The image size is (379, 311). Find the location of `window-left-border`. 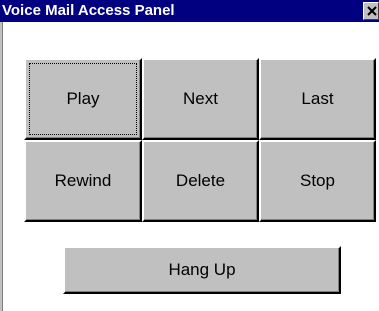

window-left-border is located at coordinates (1, 166).